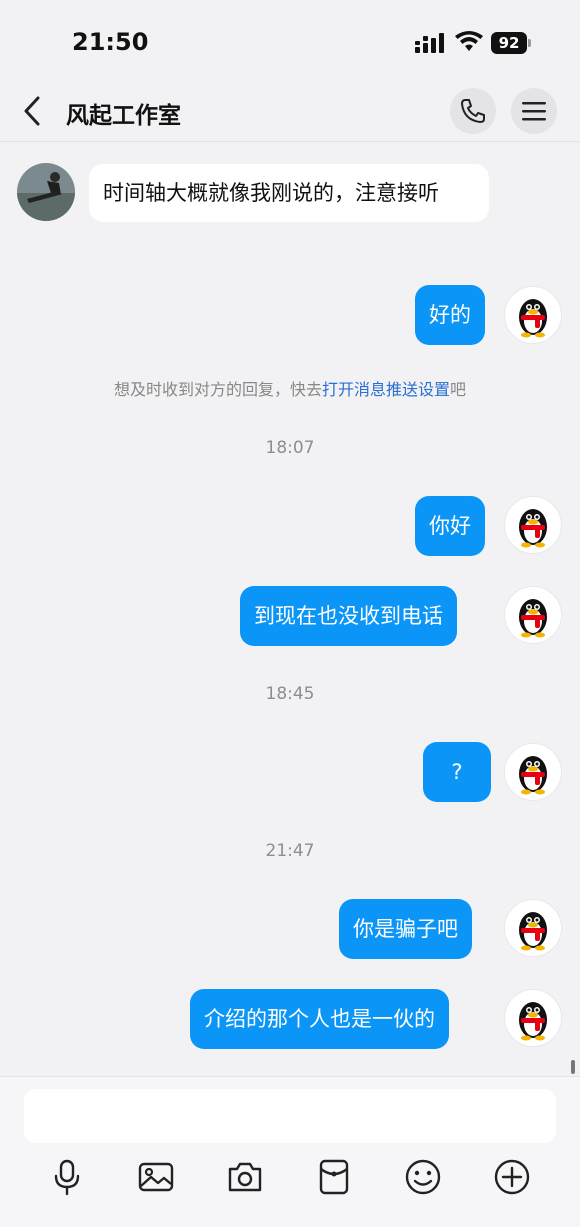  What do you see at coordinates (33, 111) in the screenshot?
I see `back-arrow-icon` at bounding box center [33, 111].